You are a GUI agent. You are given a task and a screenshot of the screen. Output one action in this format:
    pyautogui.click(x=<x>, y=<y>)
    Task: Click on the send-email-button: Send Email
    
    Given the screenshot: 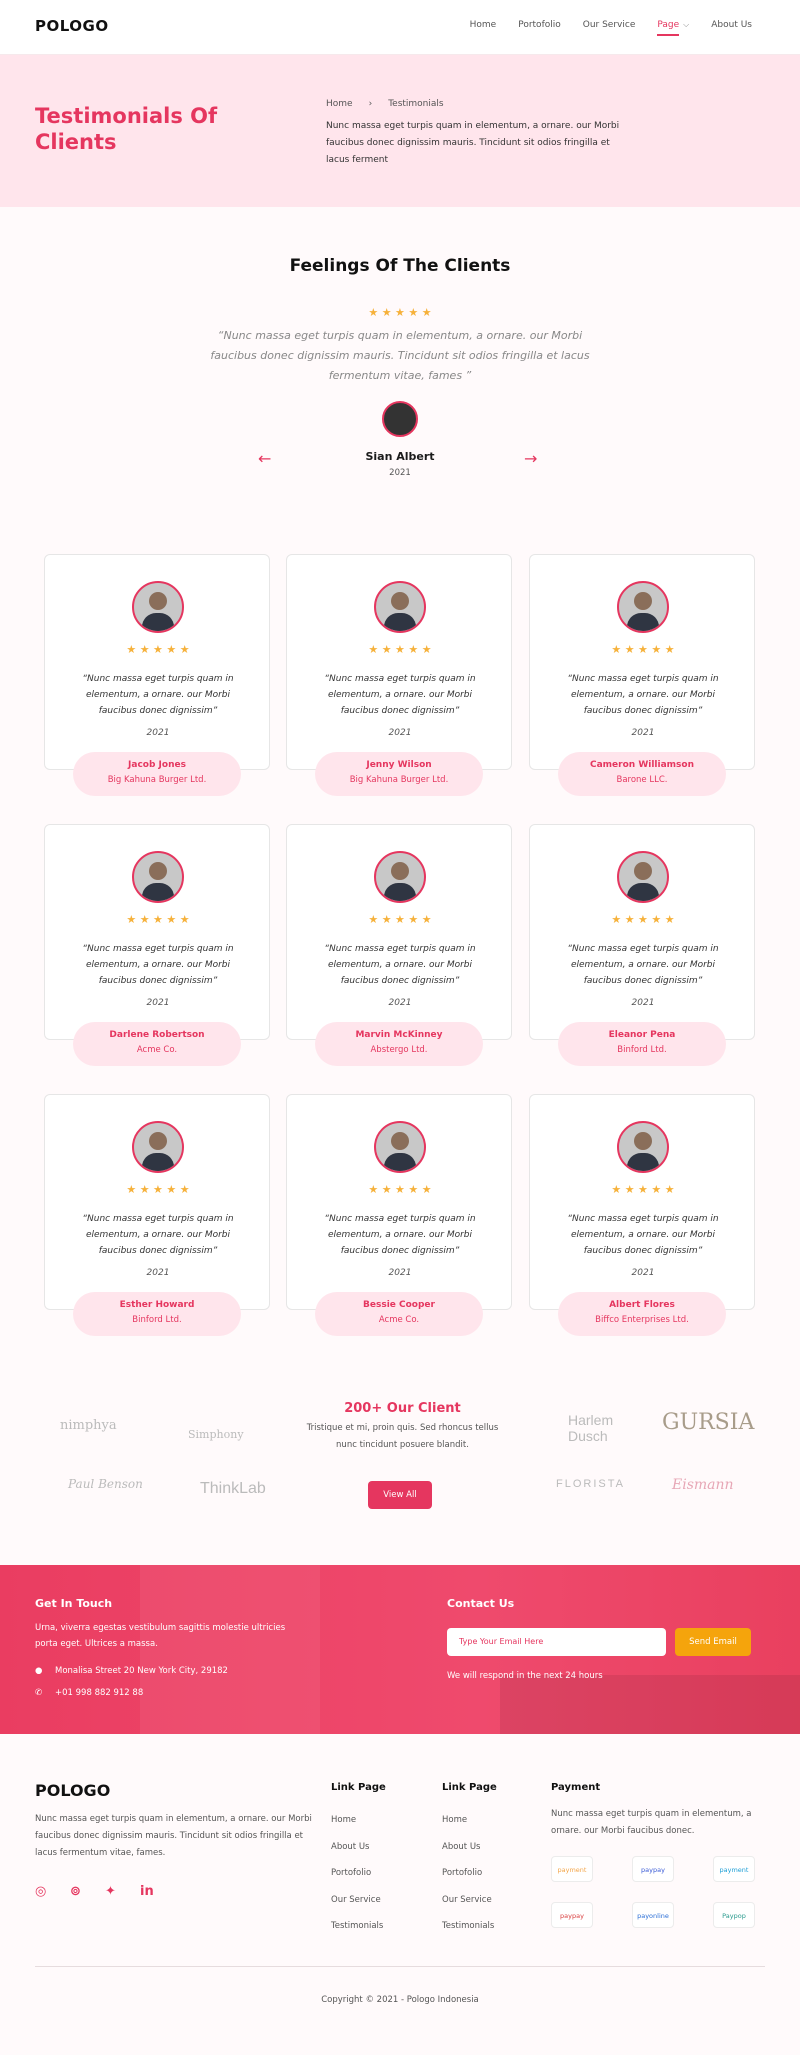 What is the action you would take?
    pyautogui.click(x=713, y=1642)
    